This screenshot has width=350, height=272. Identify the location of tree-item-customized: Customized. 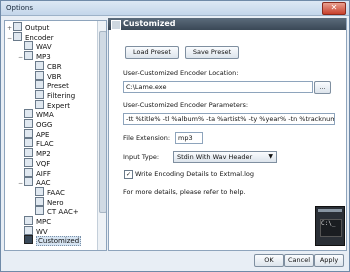
(50, 241).